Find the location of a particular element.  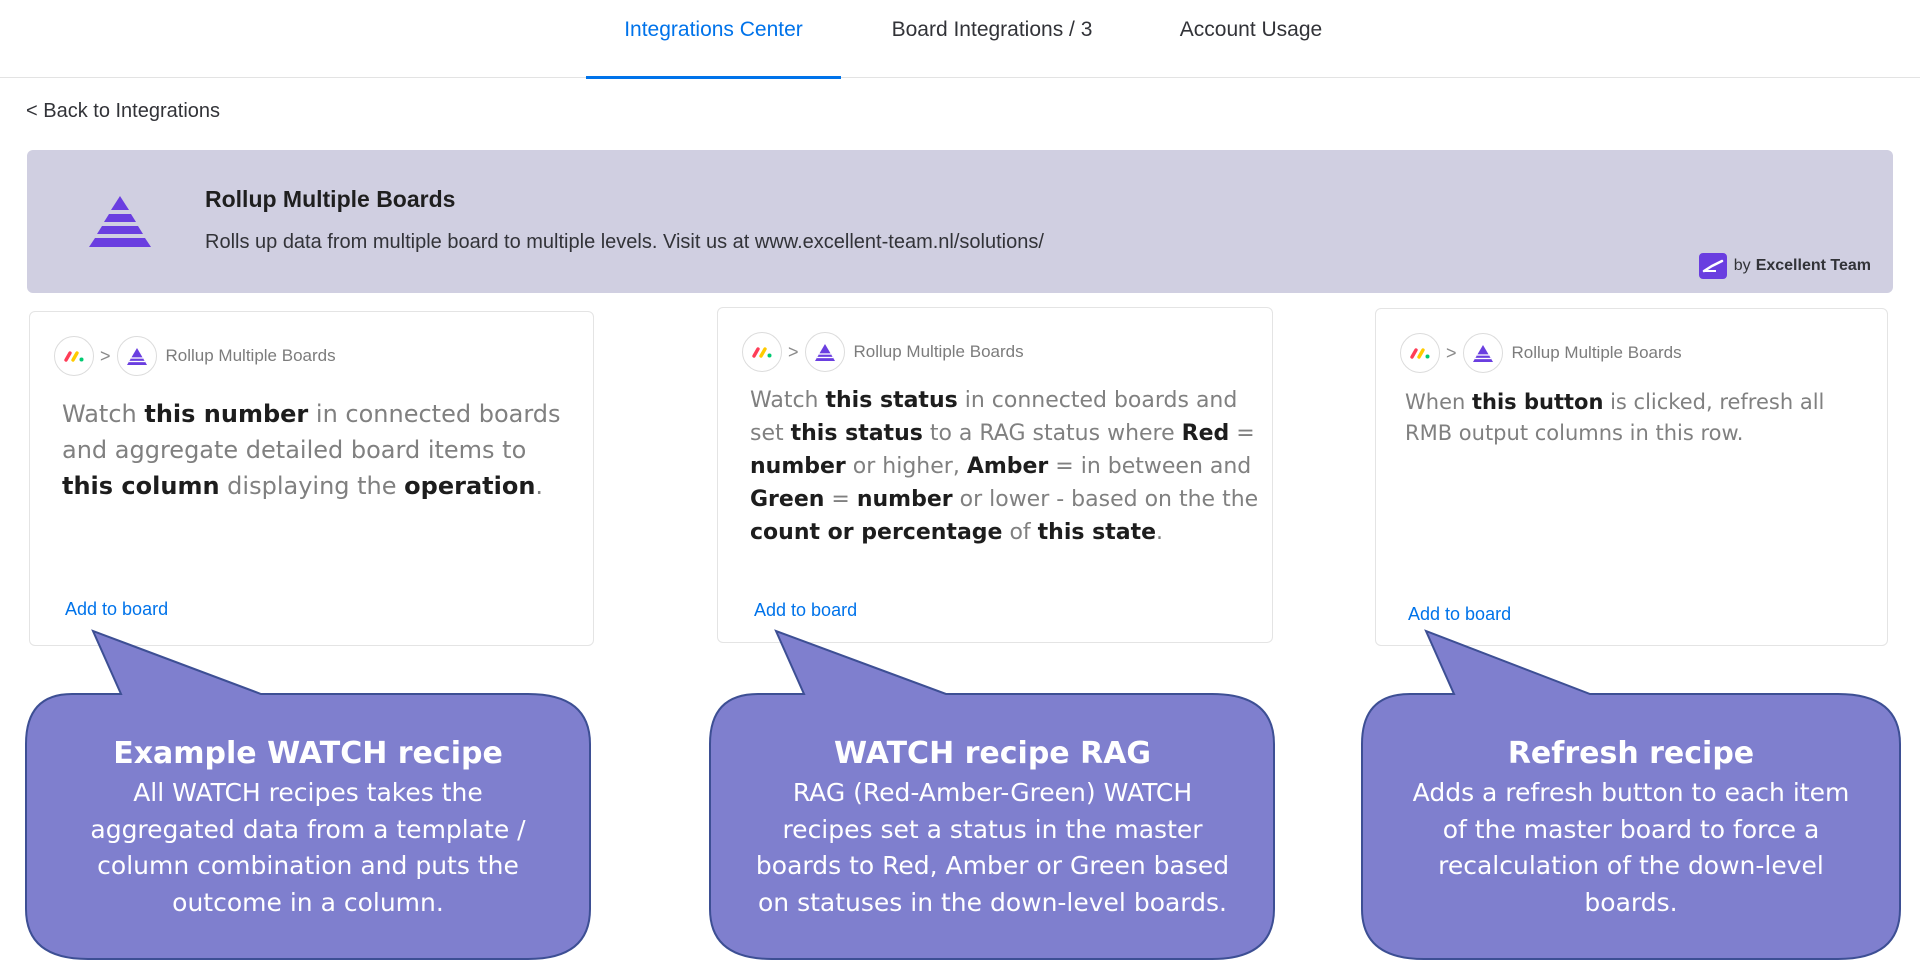

recipe-field-operation: operation is located at coordinates (470, 486).